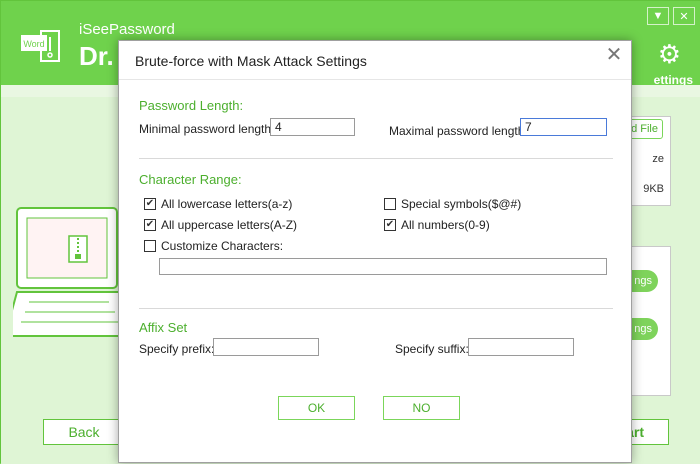 The height and width of the screenshot is (464, 700). Describe the element at coordinates (227, 204) in the screenshot. I see `lowercase-label: All lowercase letters(a-z)` at that location.